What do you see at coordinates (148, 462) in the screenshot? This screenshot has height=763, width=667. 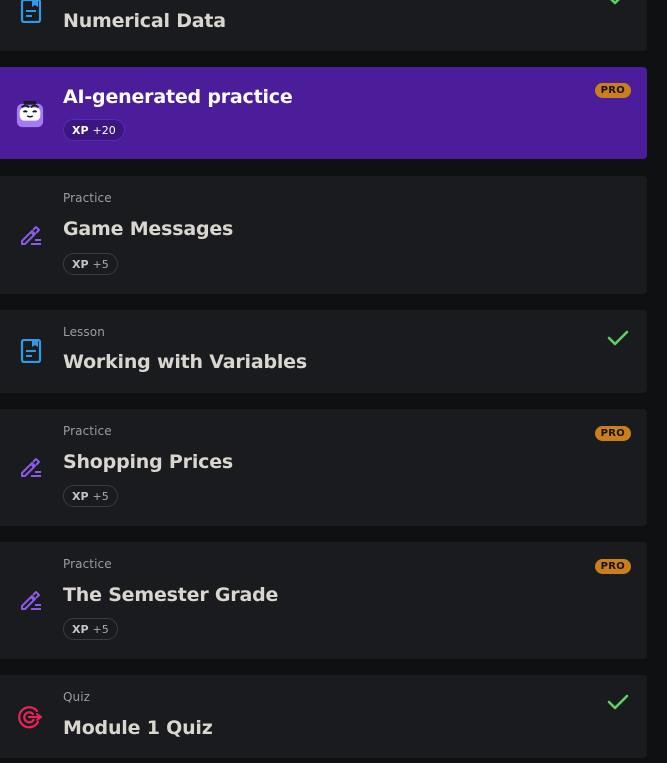 I see `card-title: Shopping Prices` at bounding box center [148, 462].